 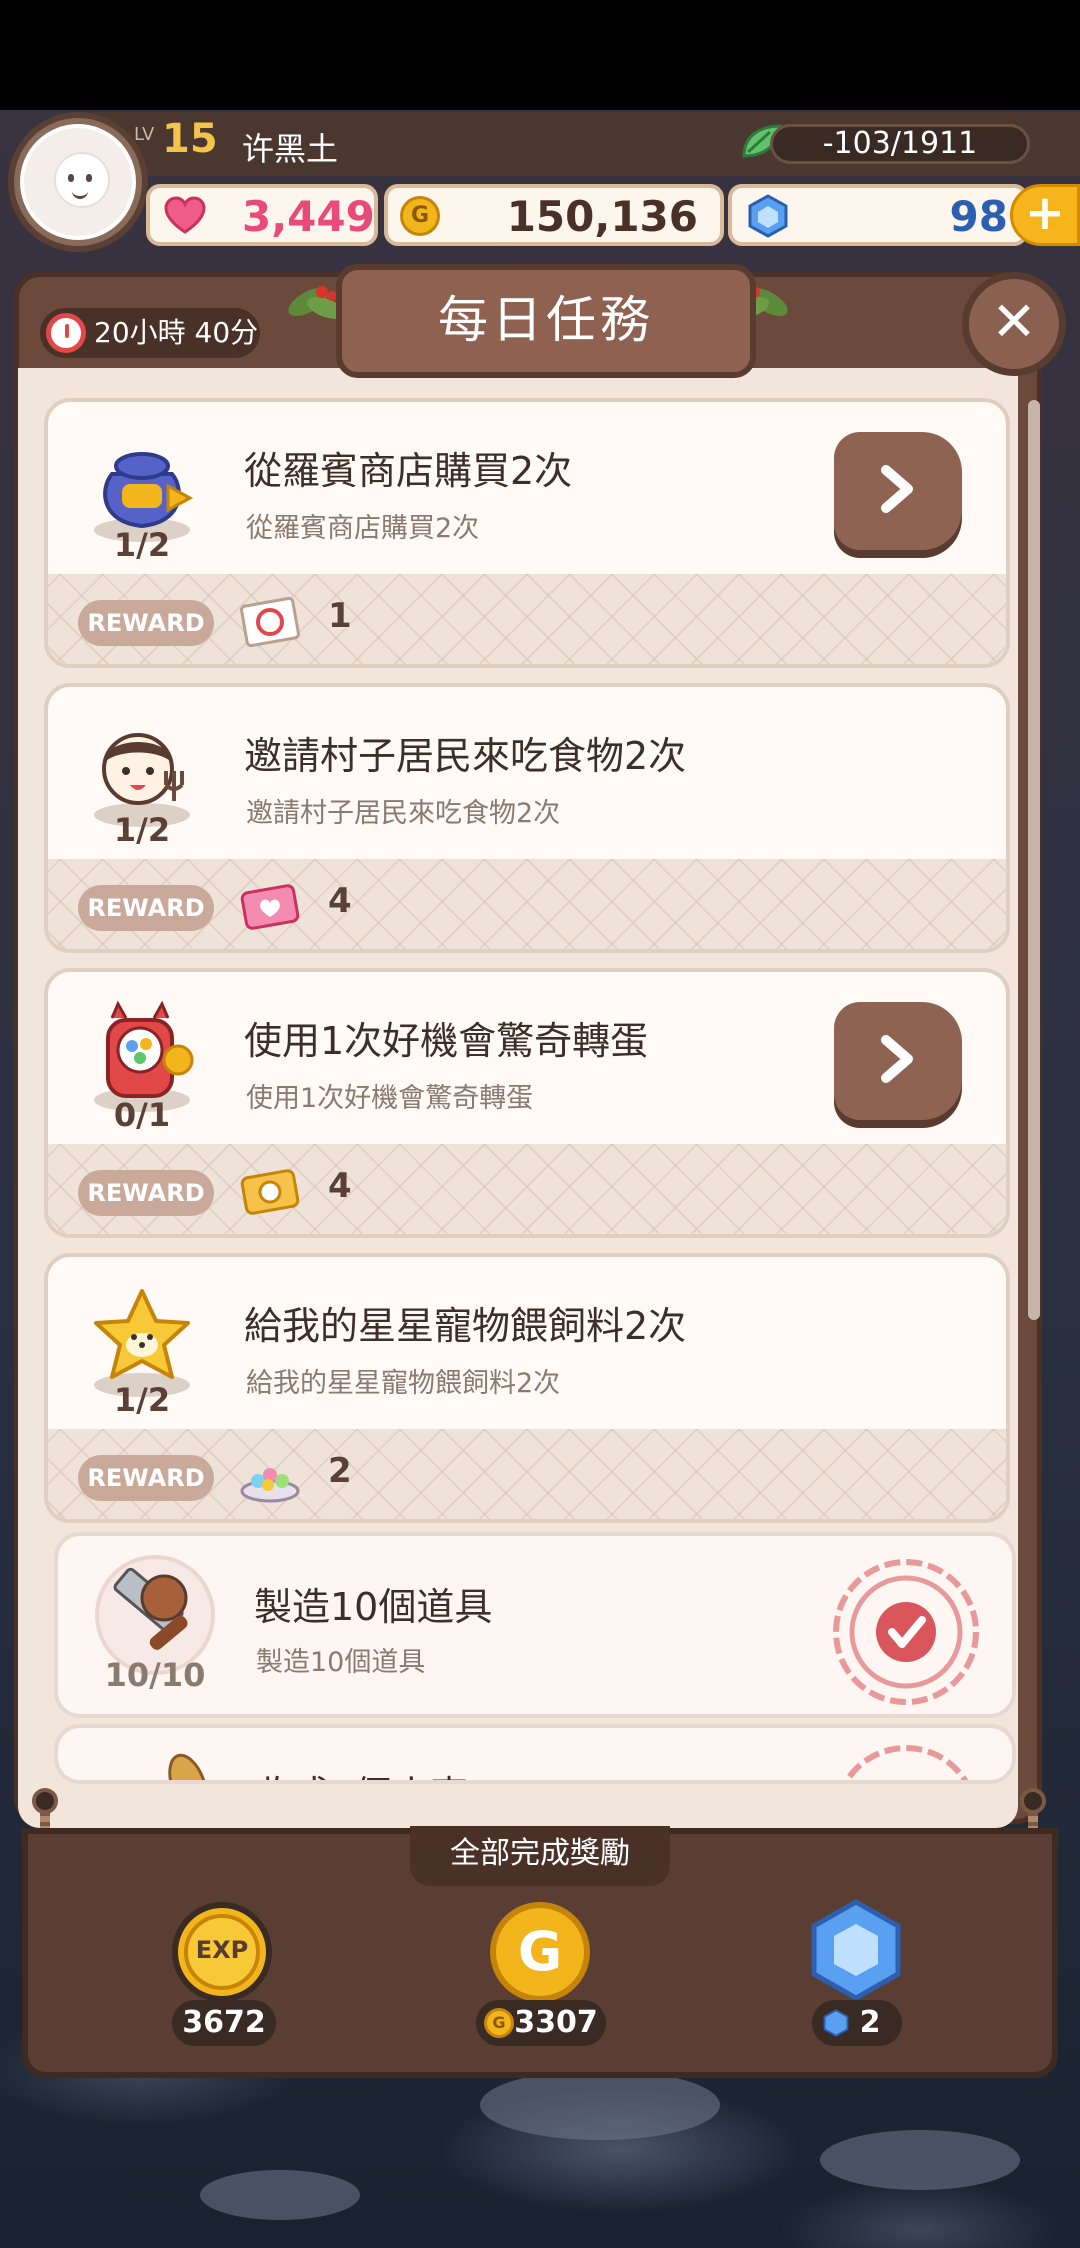 I want to click on task-subtitle: 邀請村子居民來吃食物2次, so click(x=403, y=813).